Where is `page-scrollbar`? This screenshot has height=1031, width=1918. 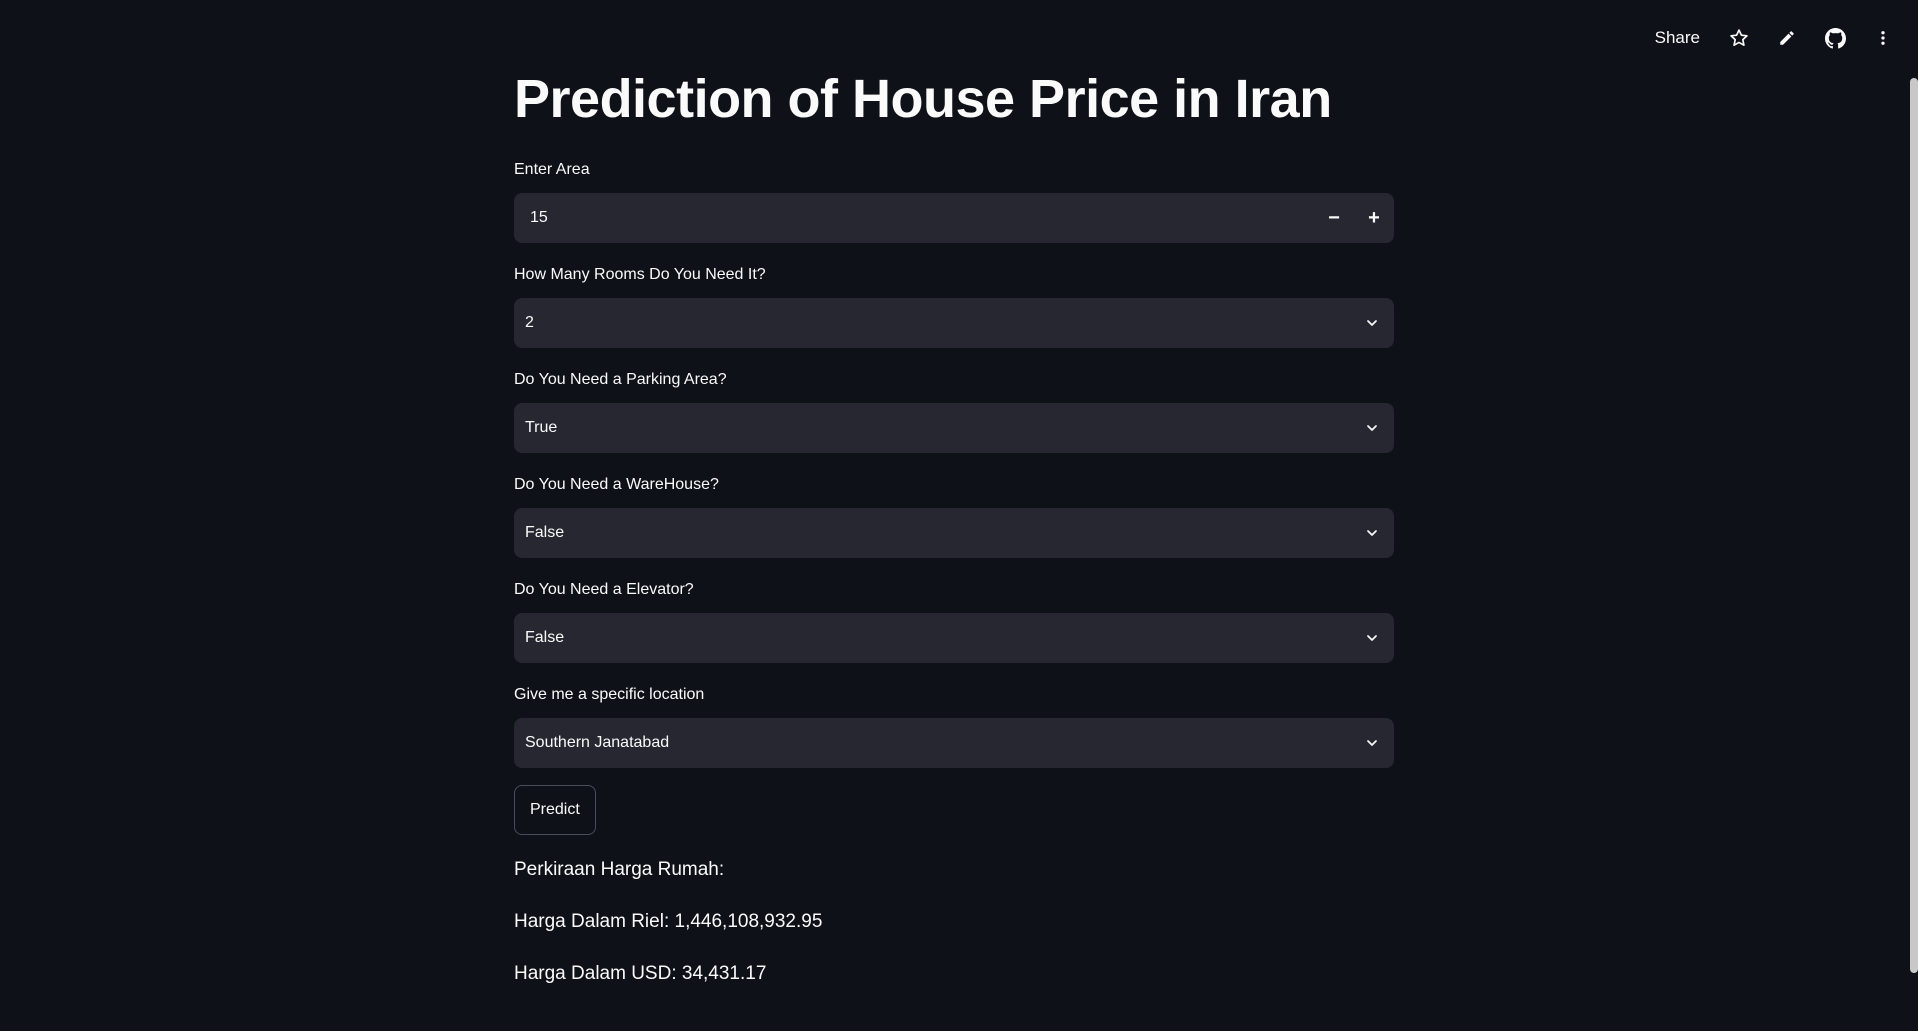
page-scrollbar is located at coordinates (1914, 525).